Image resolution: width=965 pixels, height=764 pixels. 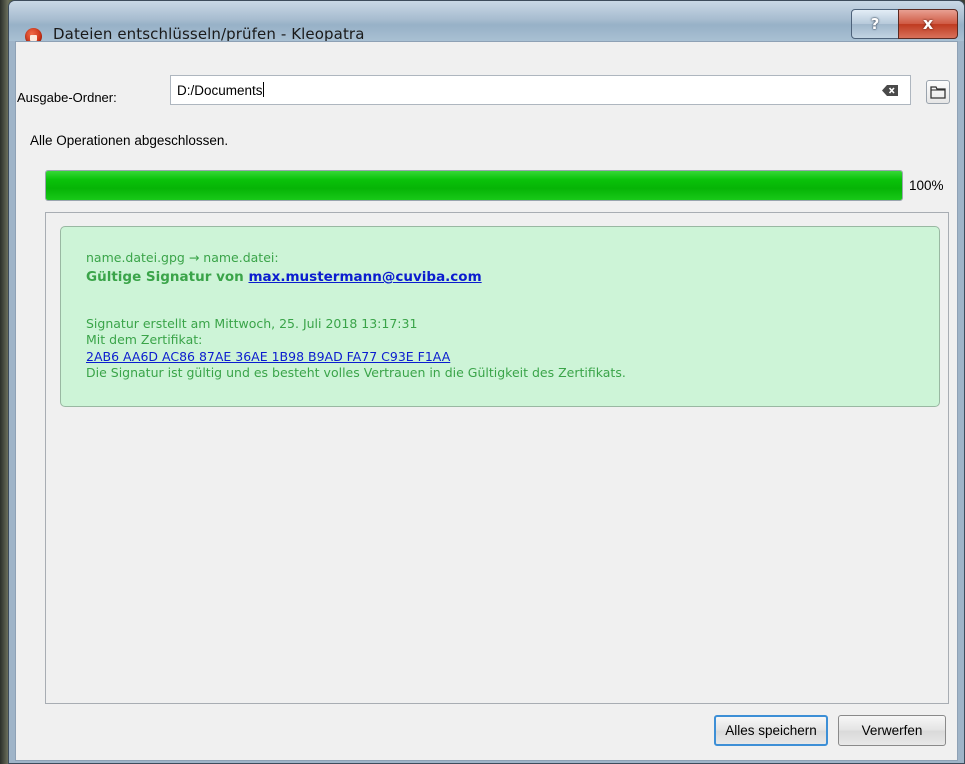 I want to click on certificate-label: Mit dem Zertifikat:, so click(x=144, y=339).